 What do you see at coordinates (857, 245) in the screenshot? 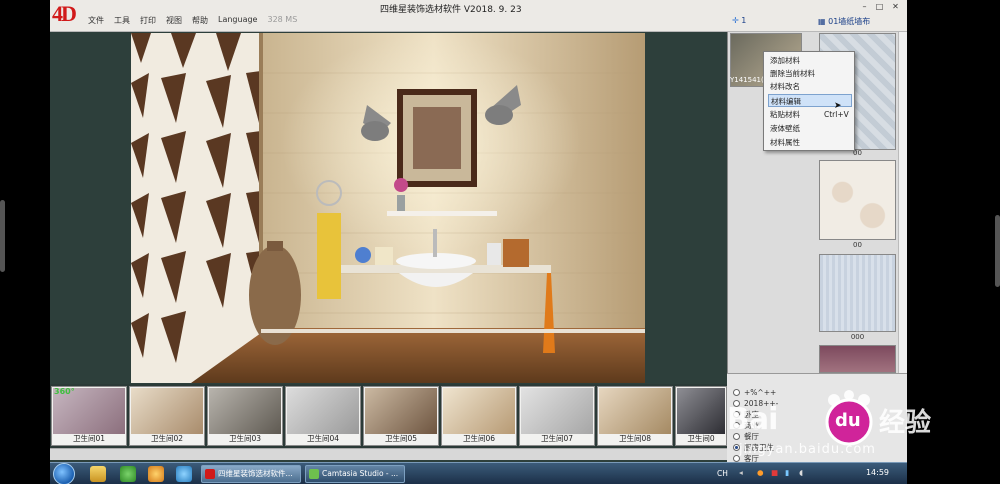
I see `material-caption-2: 00` at bounding box center [857, 245].